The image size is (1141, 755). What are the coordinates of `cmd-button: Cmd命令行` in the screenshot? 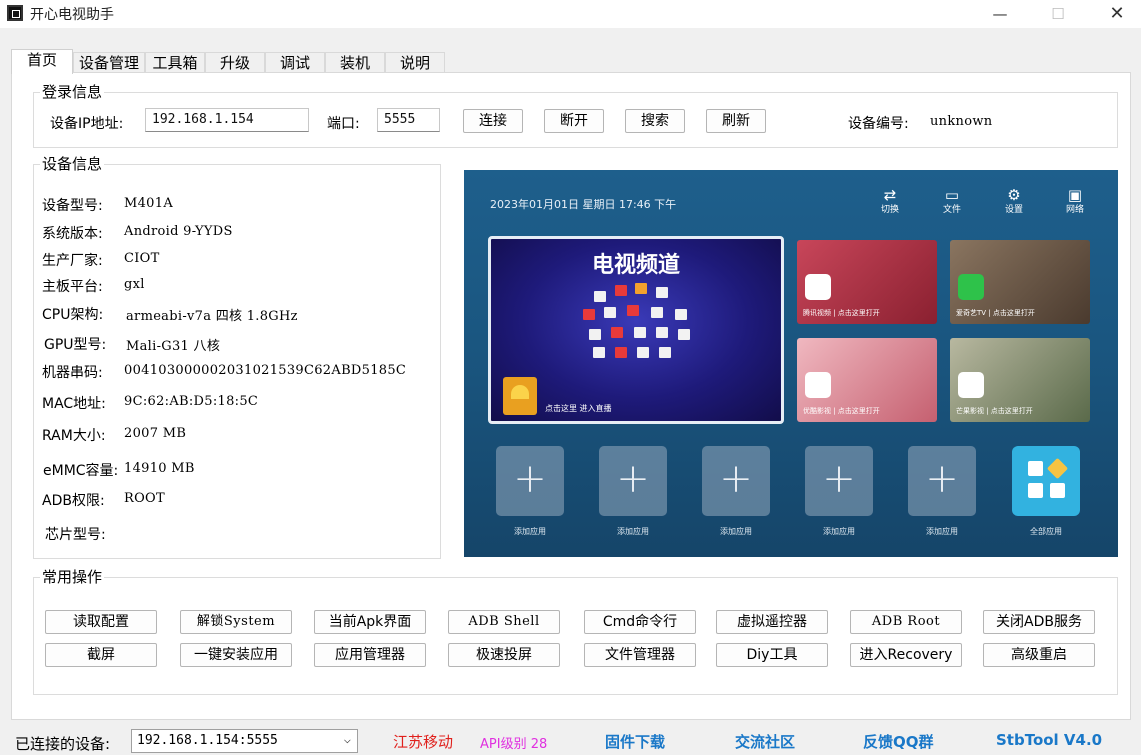 It's located at (640, 622).